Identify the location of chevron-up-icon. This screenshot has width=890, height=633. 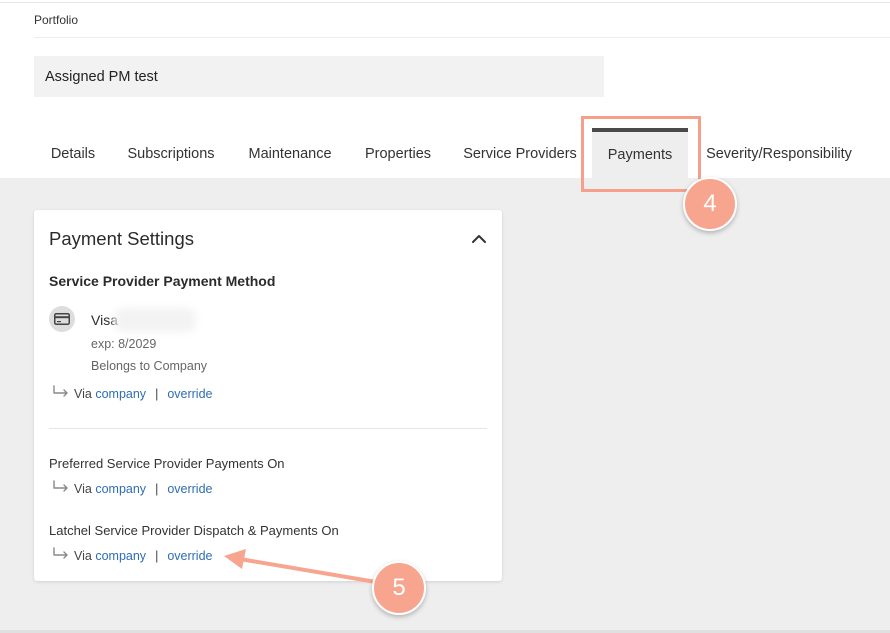
(479, 239).